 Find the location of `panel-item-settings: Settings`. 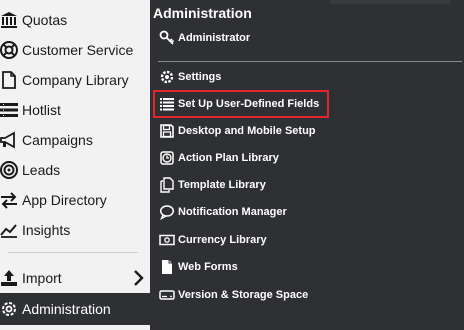

panel-item-settings: Settings is located at coordinates (189, 77).